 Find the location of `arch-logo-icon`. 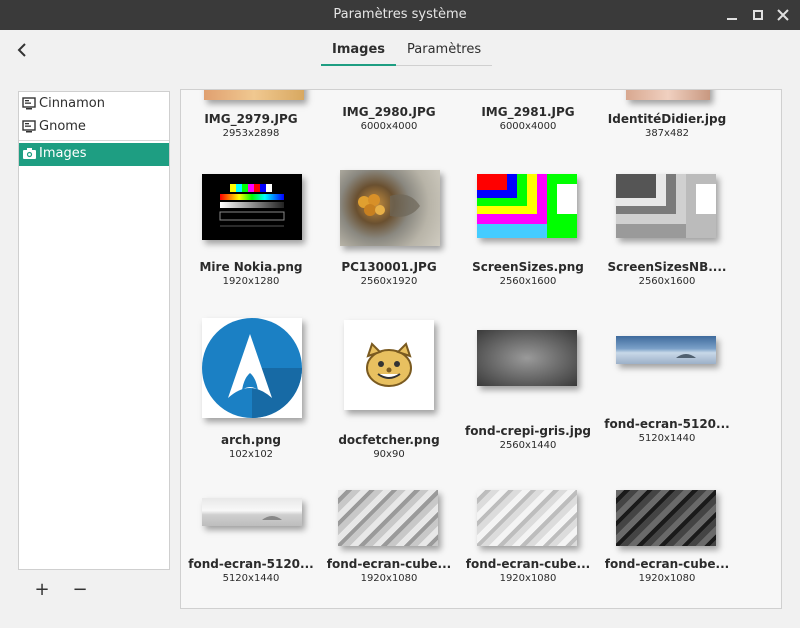

arch-logo-icon is located at coordinates (252, 368).